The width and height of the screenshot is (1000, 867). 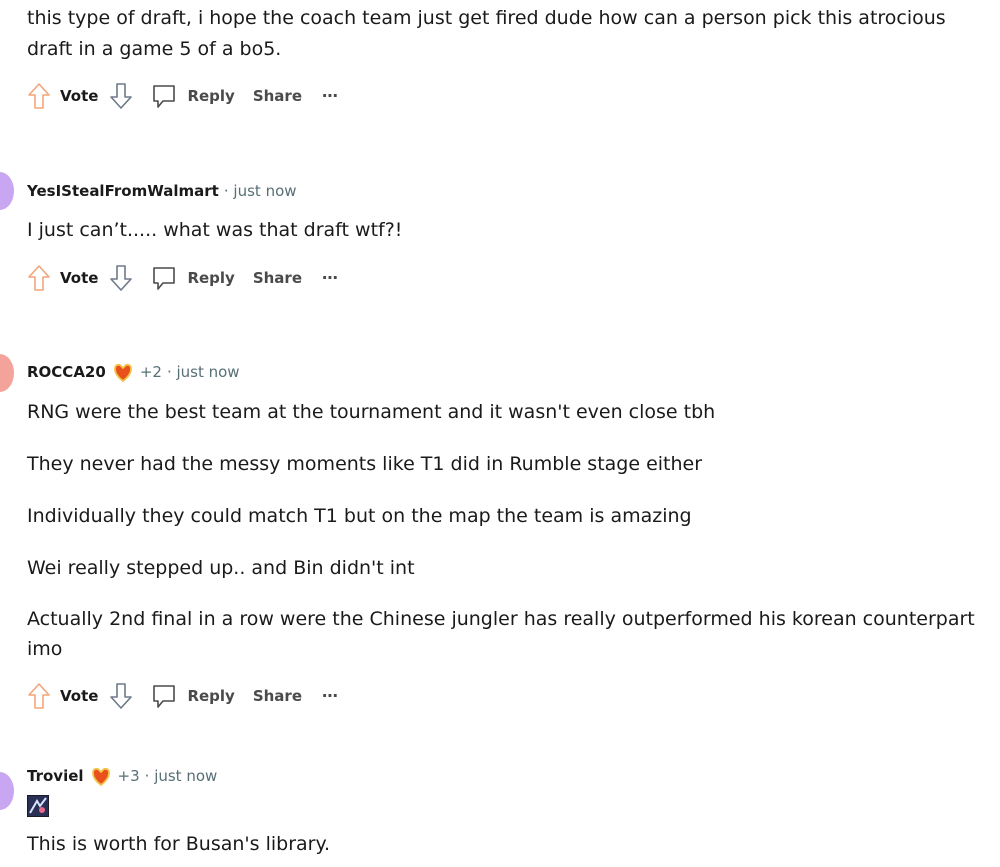 What do you see at coordinates (55, 776) in the screenshot?
I see `author-name: Troviel` at bounding box center [55, 776].